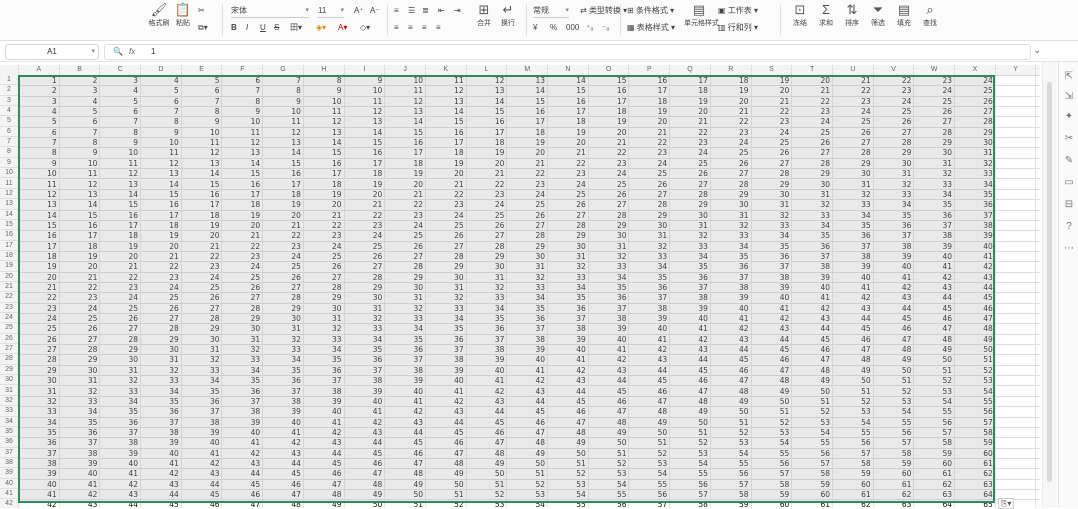 The height and width of the screenshot is (509, 1078). I want to click on cell-k36: 46, so click(446, 443).